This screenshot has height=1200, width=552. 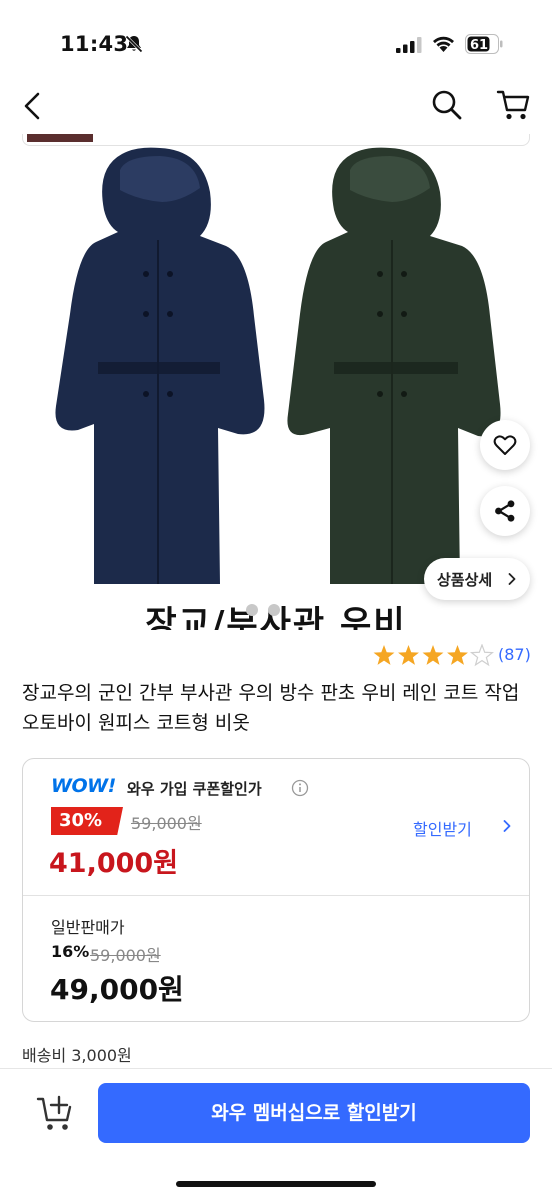 I want to click on coupon-link: 할인받기, so click(x=462, y=828).